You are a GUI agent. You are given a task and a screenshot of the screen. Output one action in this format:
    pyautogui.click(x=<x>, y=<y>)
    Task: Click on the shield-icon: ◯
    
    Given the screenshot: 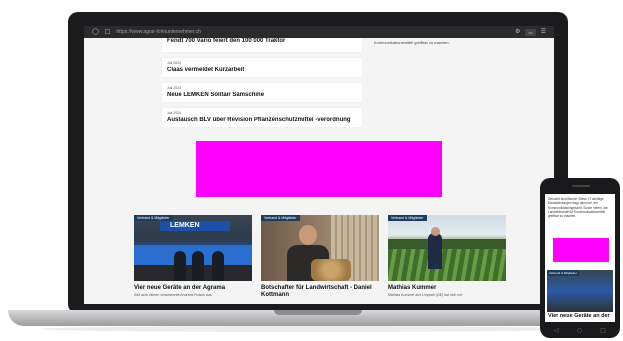 What is the action you would take?
    pyautogui.click(x=95, y=32)
    